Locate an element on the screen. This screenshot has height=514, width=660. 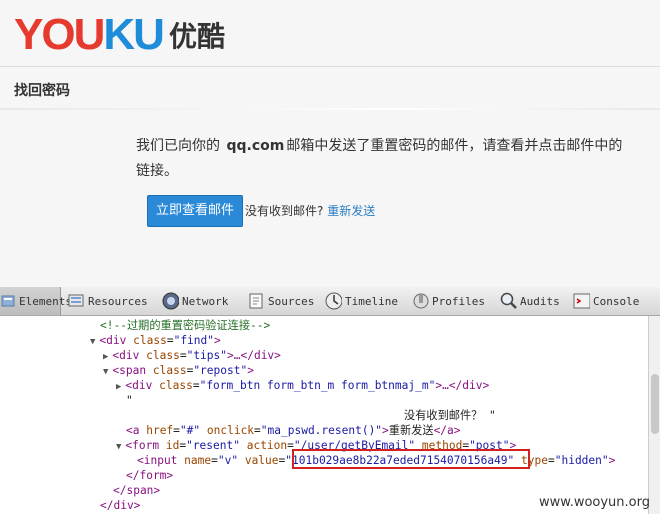
dom-line-form-close: </form> is located at coordinates (149, 475).